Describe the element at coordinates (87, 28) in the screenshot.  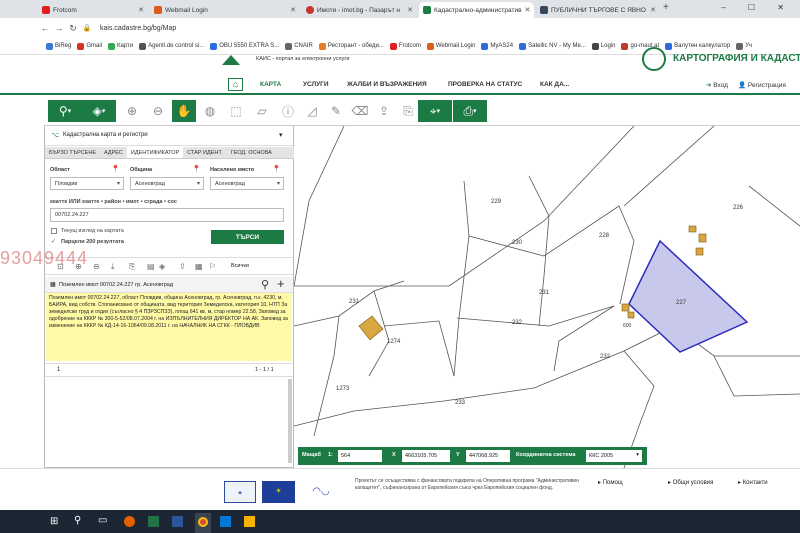
I see `lock-icon: 🔒` at that location.